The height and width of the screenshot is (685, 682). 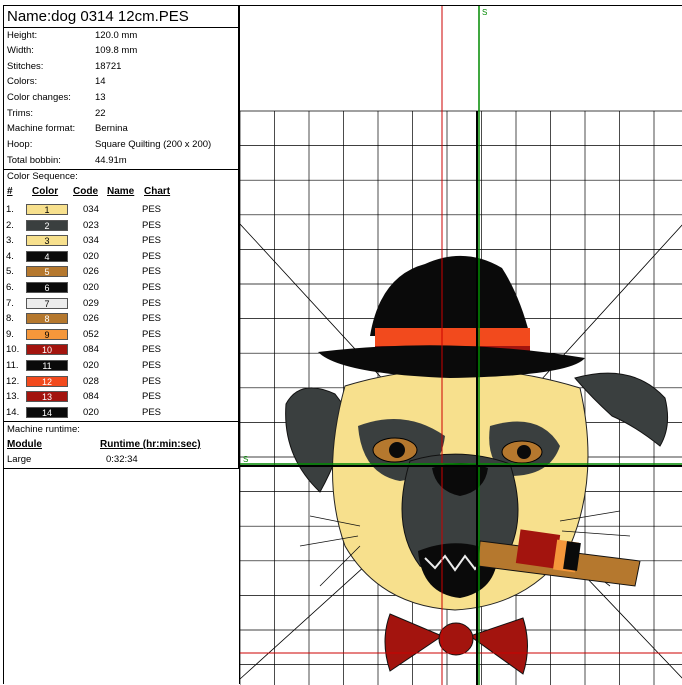 What do you see at coordinates (91, 209) in the screenshot?
I see `thread-code: 034` at bounding box center [91, 209].